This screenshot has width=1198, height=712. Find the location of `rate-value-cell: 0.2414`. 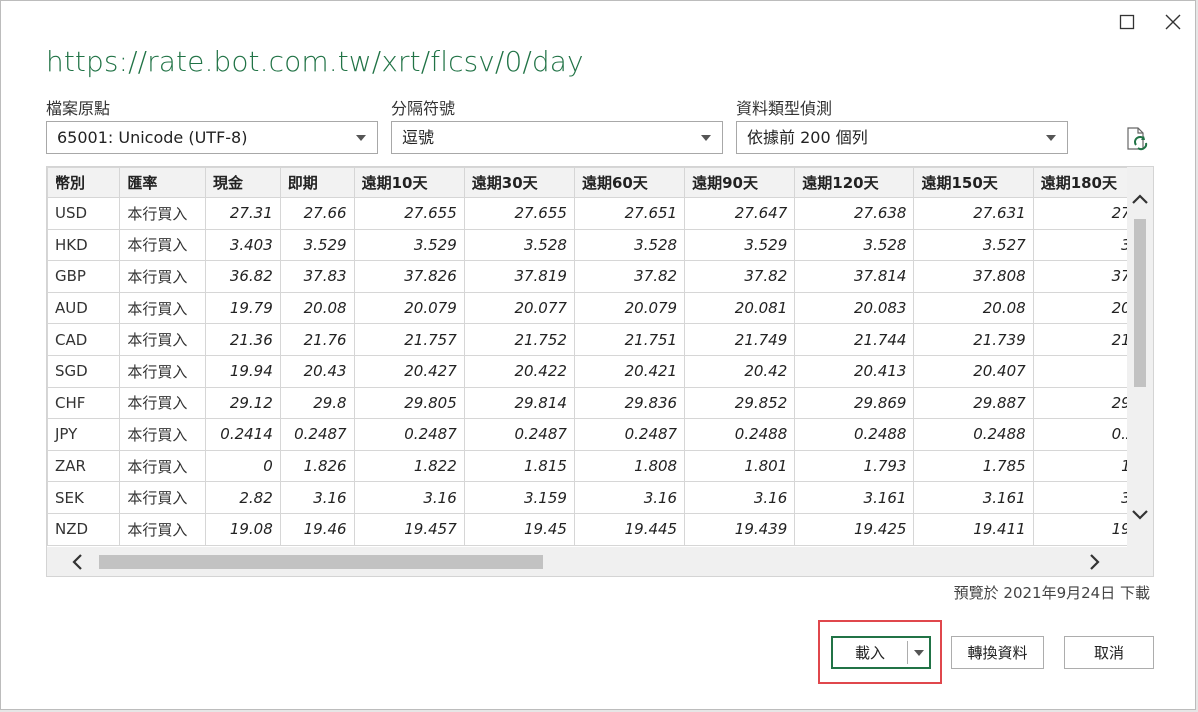

rate-value-cell: 0.2414 is located at coordinates (243, 434).